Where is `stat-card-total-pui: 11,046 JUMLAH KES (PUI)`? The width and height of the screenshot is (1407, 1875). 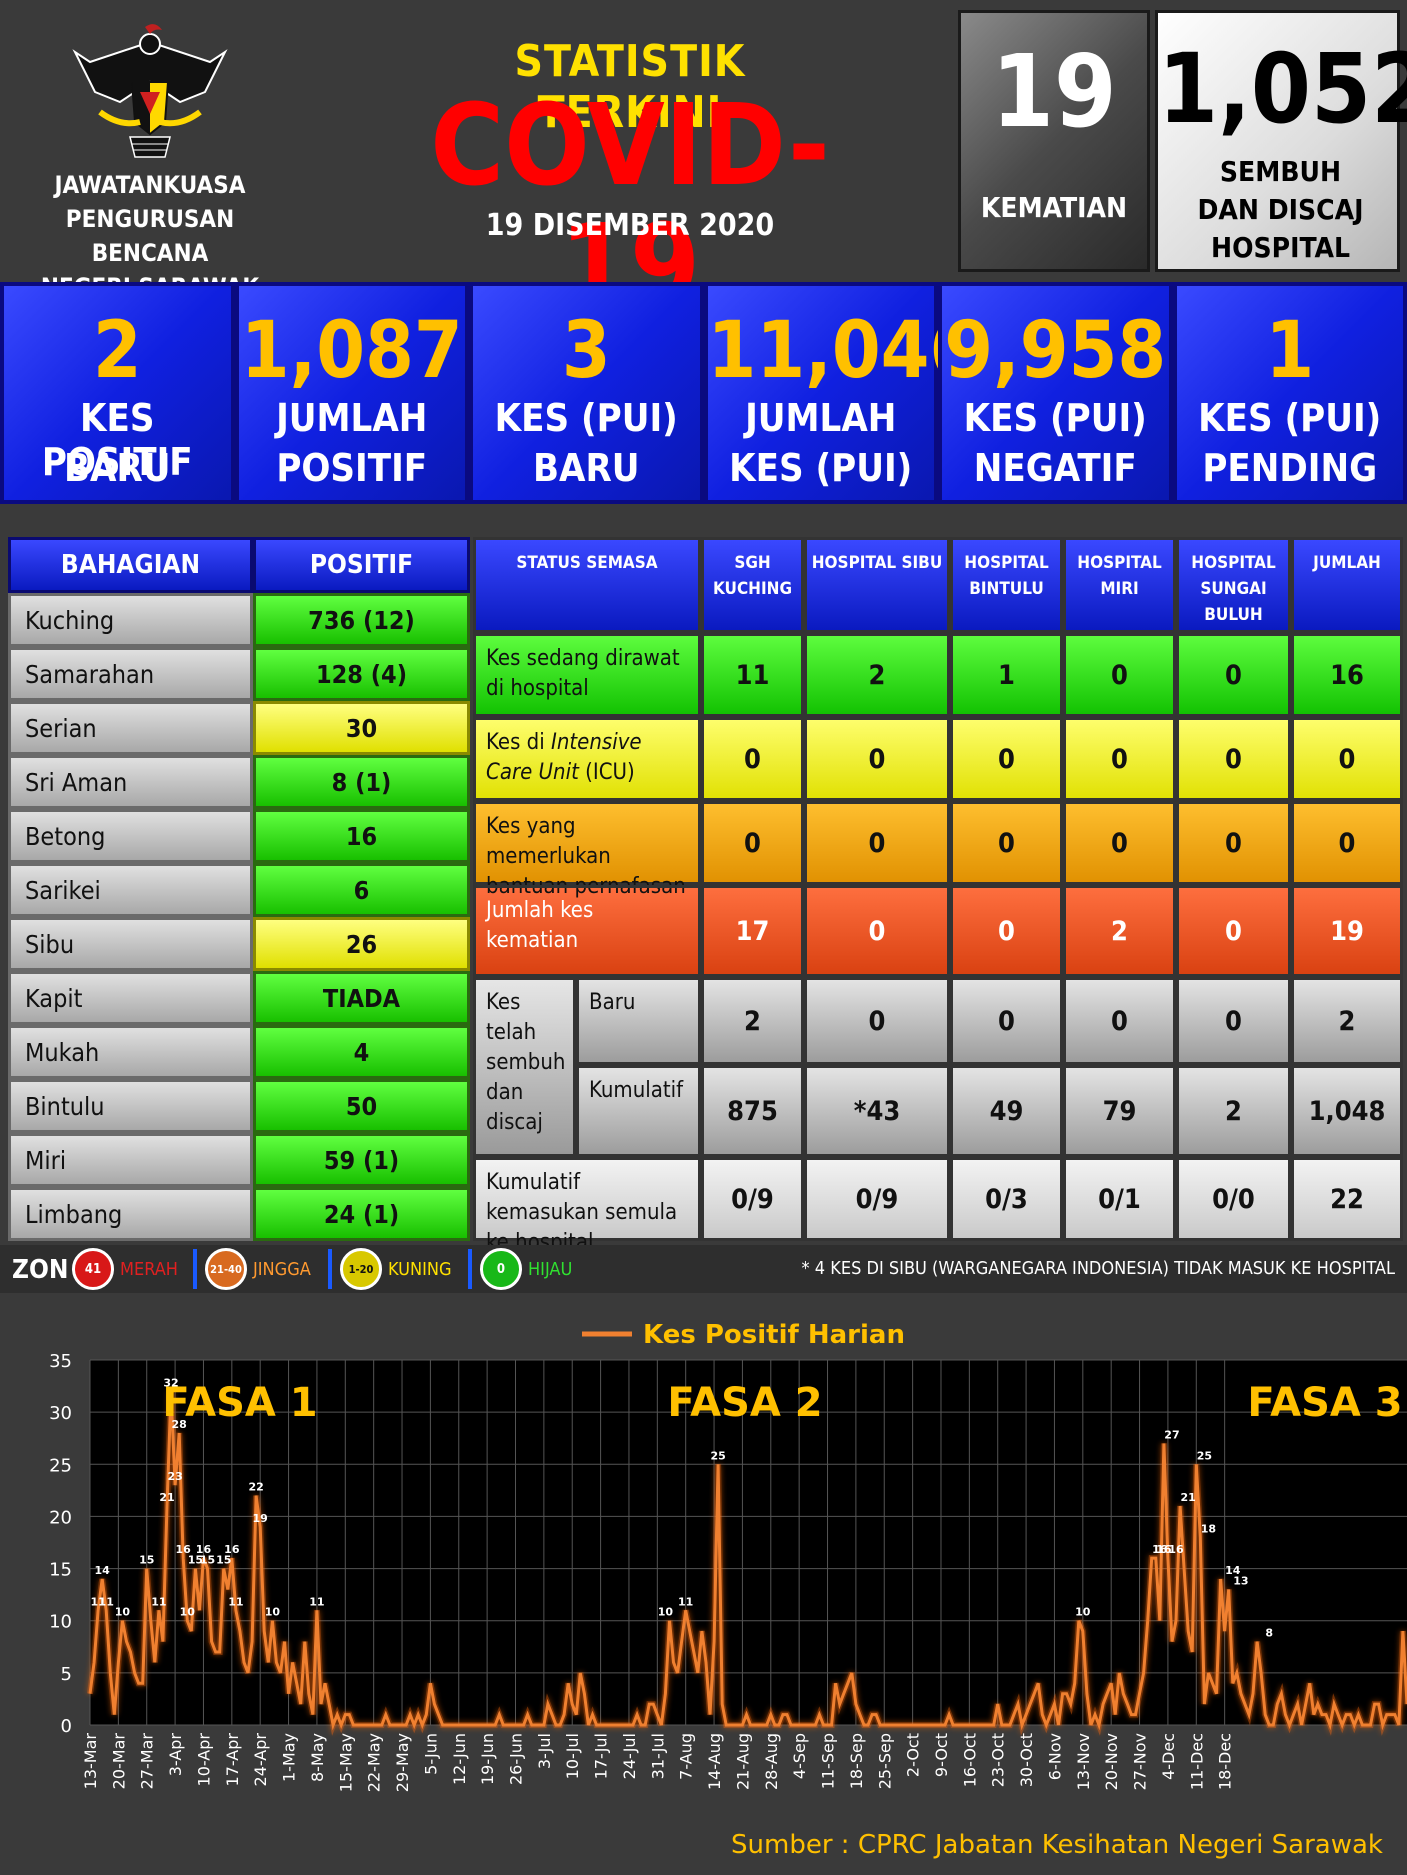
stat-card-total-pui: 11,046 JUMLAH KES (PUI) is located at coordinates (841, 393).